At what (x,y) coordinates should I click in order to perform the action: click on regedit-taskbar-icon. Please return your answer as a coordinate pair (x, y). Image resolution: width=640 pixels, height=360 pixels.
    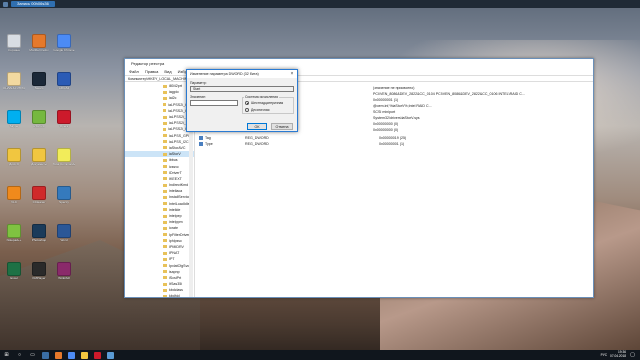
    Looking at the image, I should click on (110, 355).